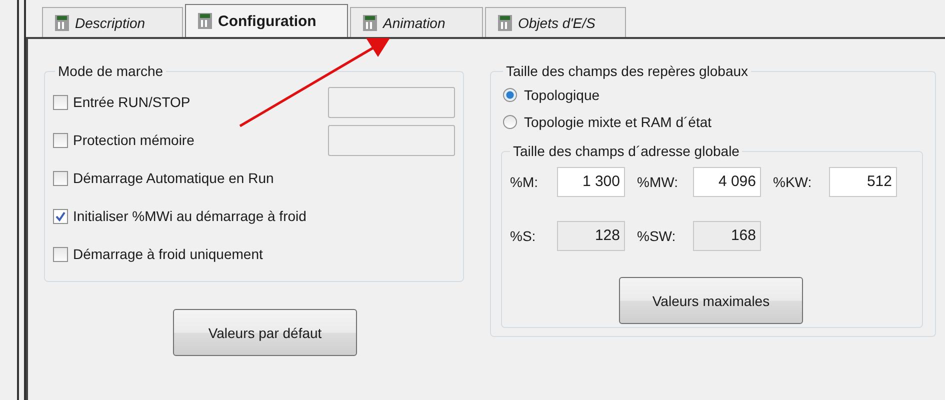 Image resolution: width=945 pixels, height=400 pixels. What do you see at coordinates (524, 182) in the screenshot?
I see `field-label: %M:` at bounding box center [524, 182].